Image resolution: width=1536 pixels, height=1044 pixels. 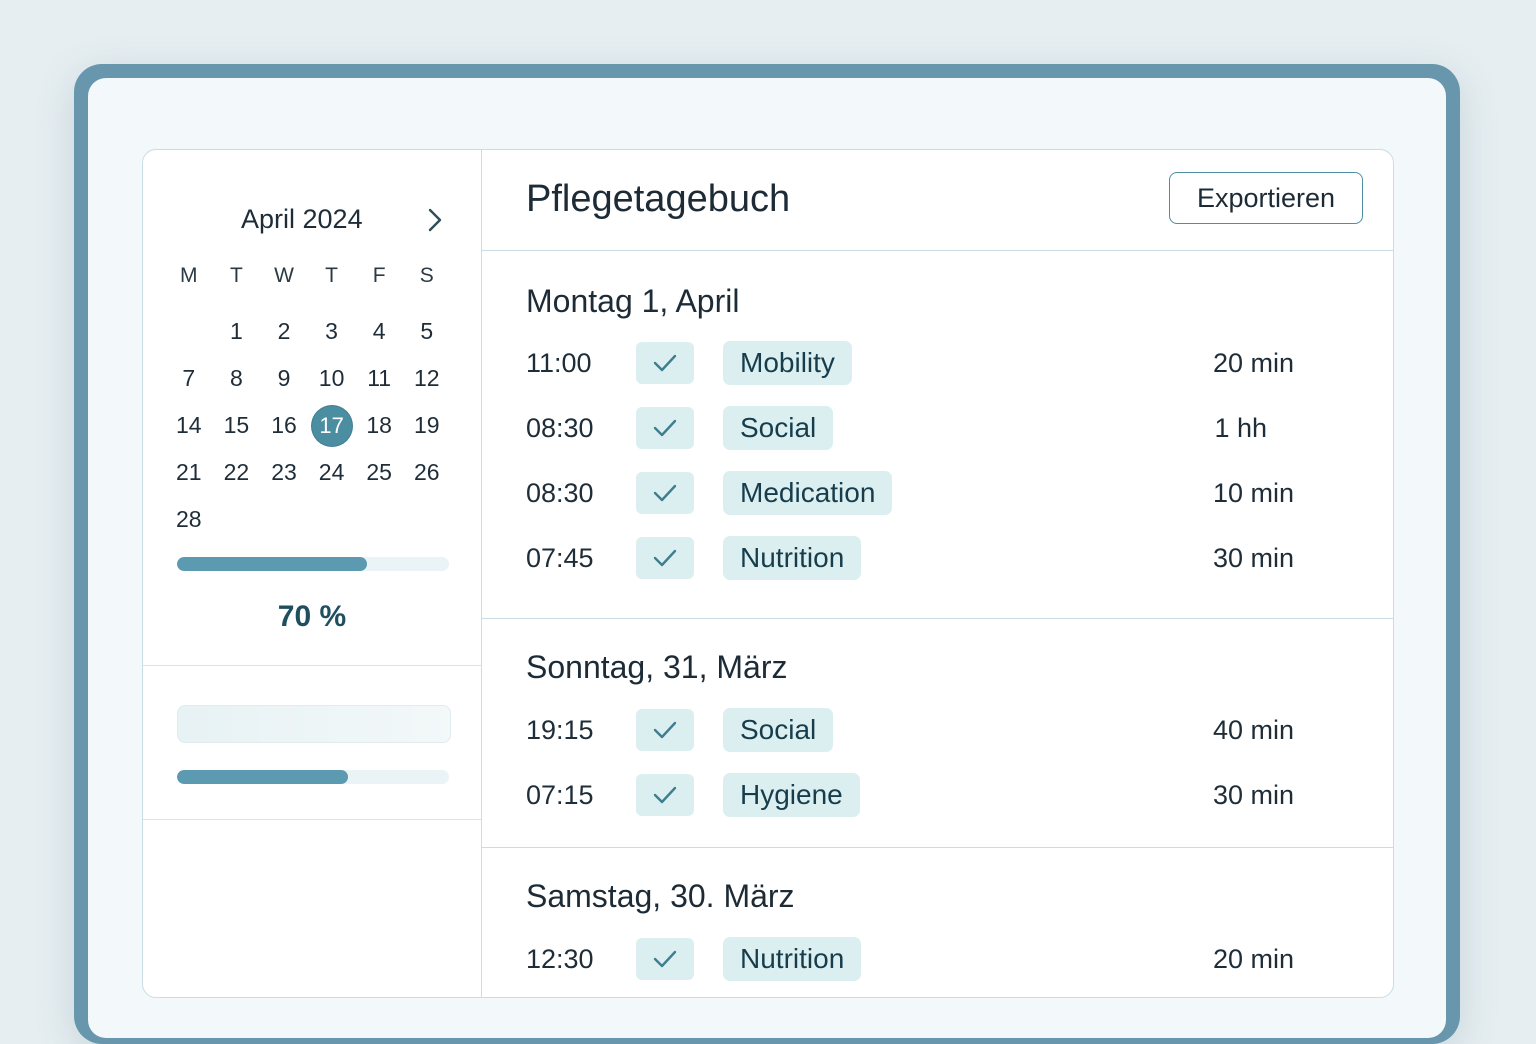 I want to click on category-tag: Medication, so click(x=808, y=493).